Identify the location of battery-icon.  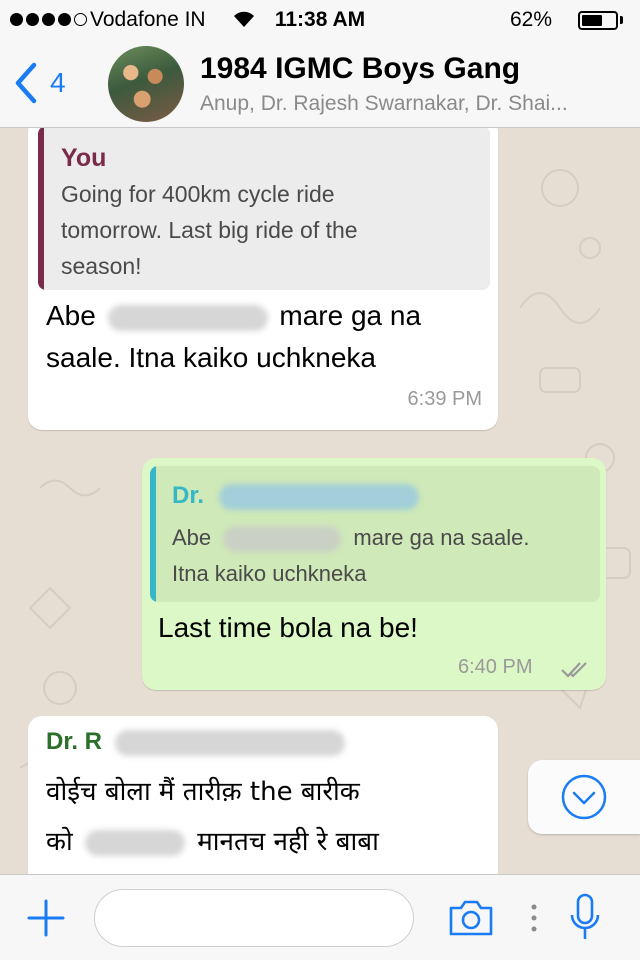
(598, 20).